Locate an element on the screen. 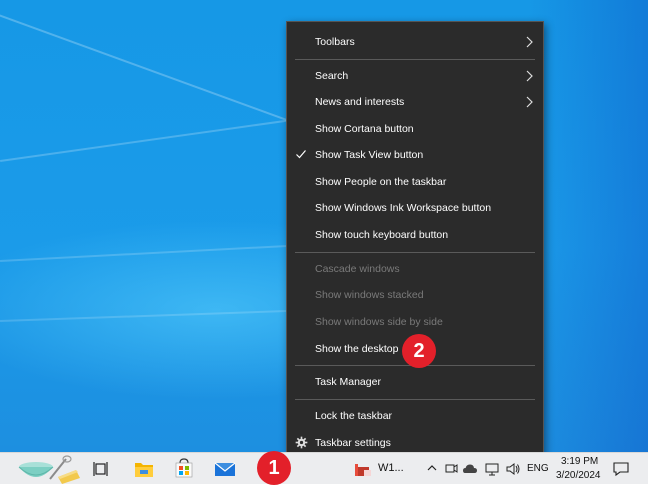 The width and height of the screenshot is (648, 490). menu-item-label: Show touch keyboard button is located at coordinates (382, 235).